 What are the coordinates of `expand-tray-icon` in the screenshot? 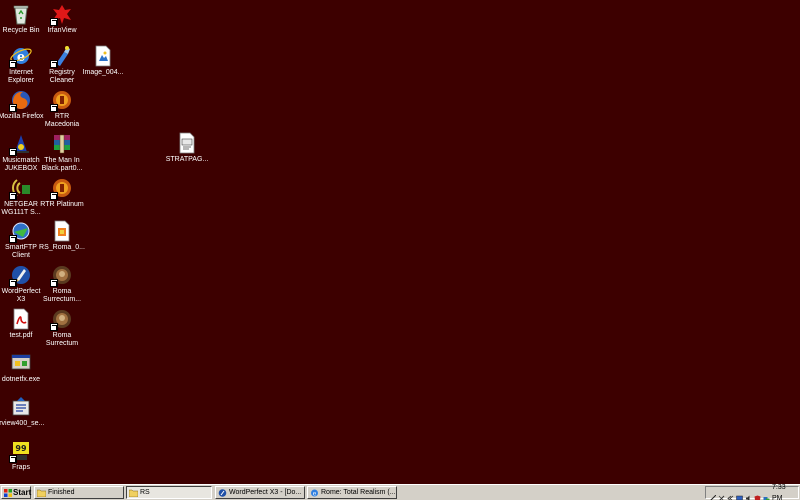 It's located at (730, 494).